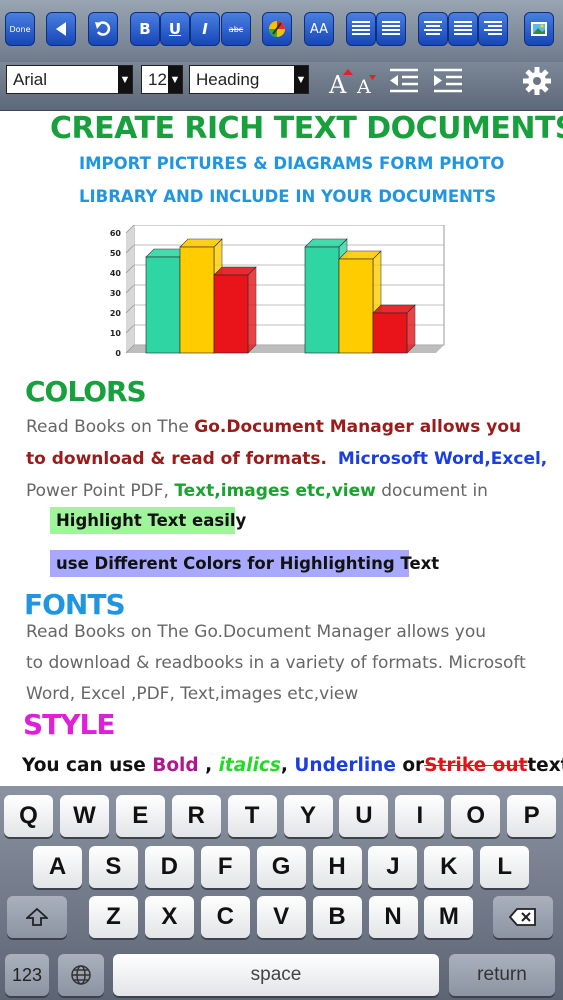 Image resolution: width=563 pixels, height=1000 pixels. I want to click on outdent-button, so click(404, 81).